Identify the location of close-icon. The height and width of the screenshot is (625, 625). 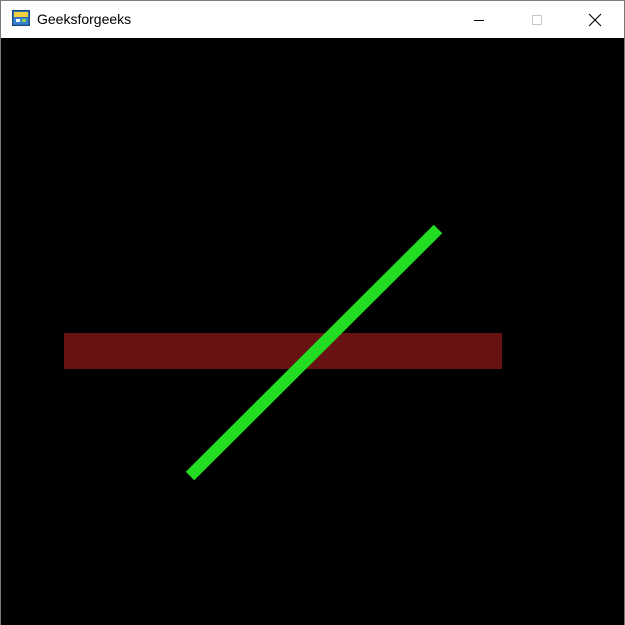
(595, 19).